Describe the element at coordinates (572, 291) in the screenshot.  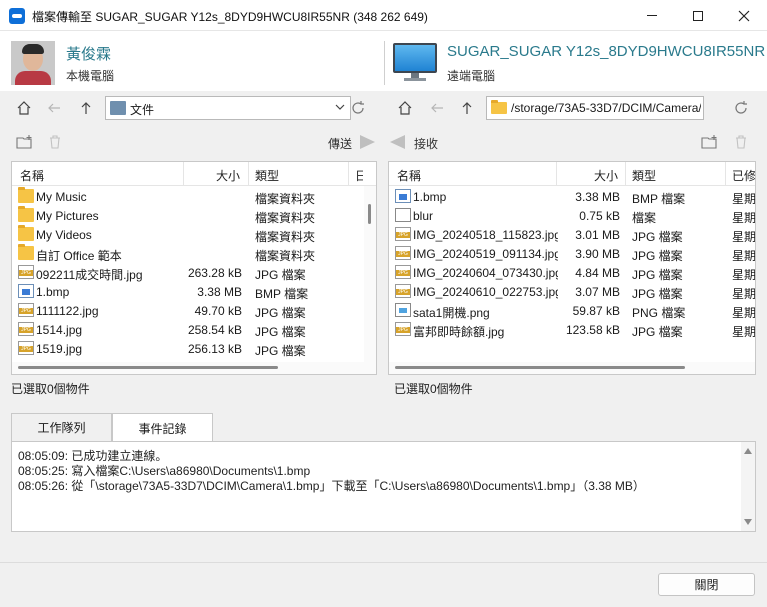
I see `file-row: IMG_20240610_022753.jpg 3.07 MB JPG 檔案 星期` at that location.